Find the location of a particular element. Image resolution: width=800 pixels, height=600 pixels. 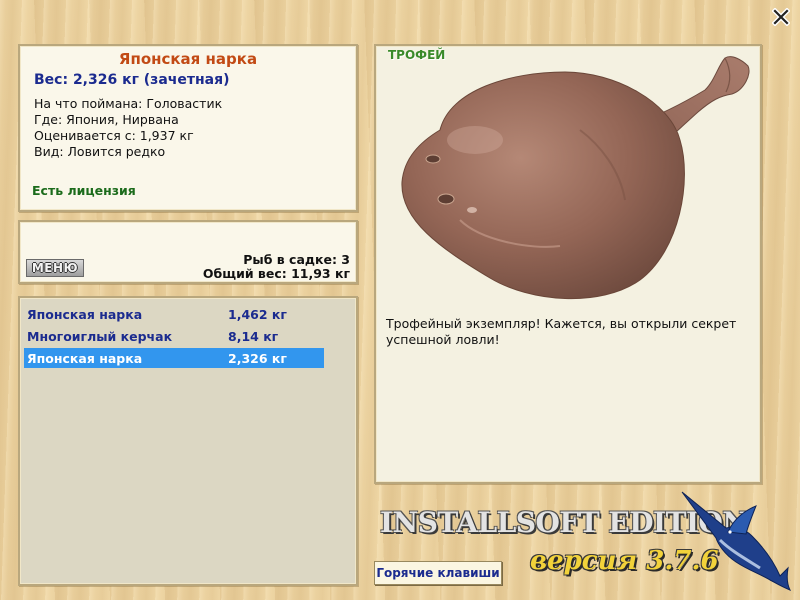

caught-on-bait: На что поймана: Головастик is located at coordinates (128, 103).